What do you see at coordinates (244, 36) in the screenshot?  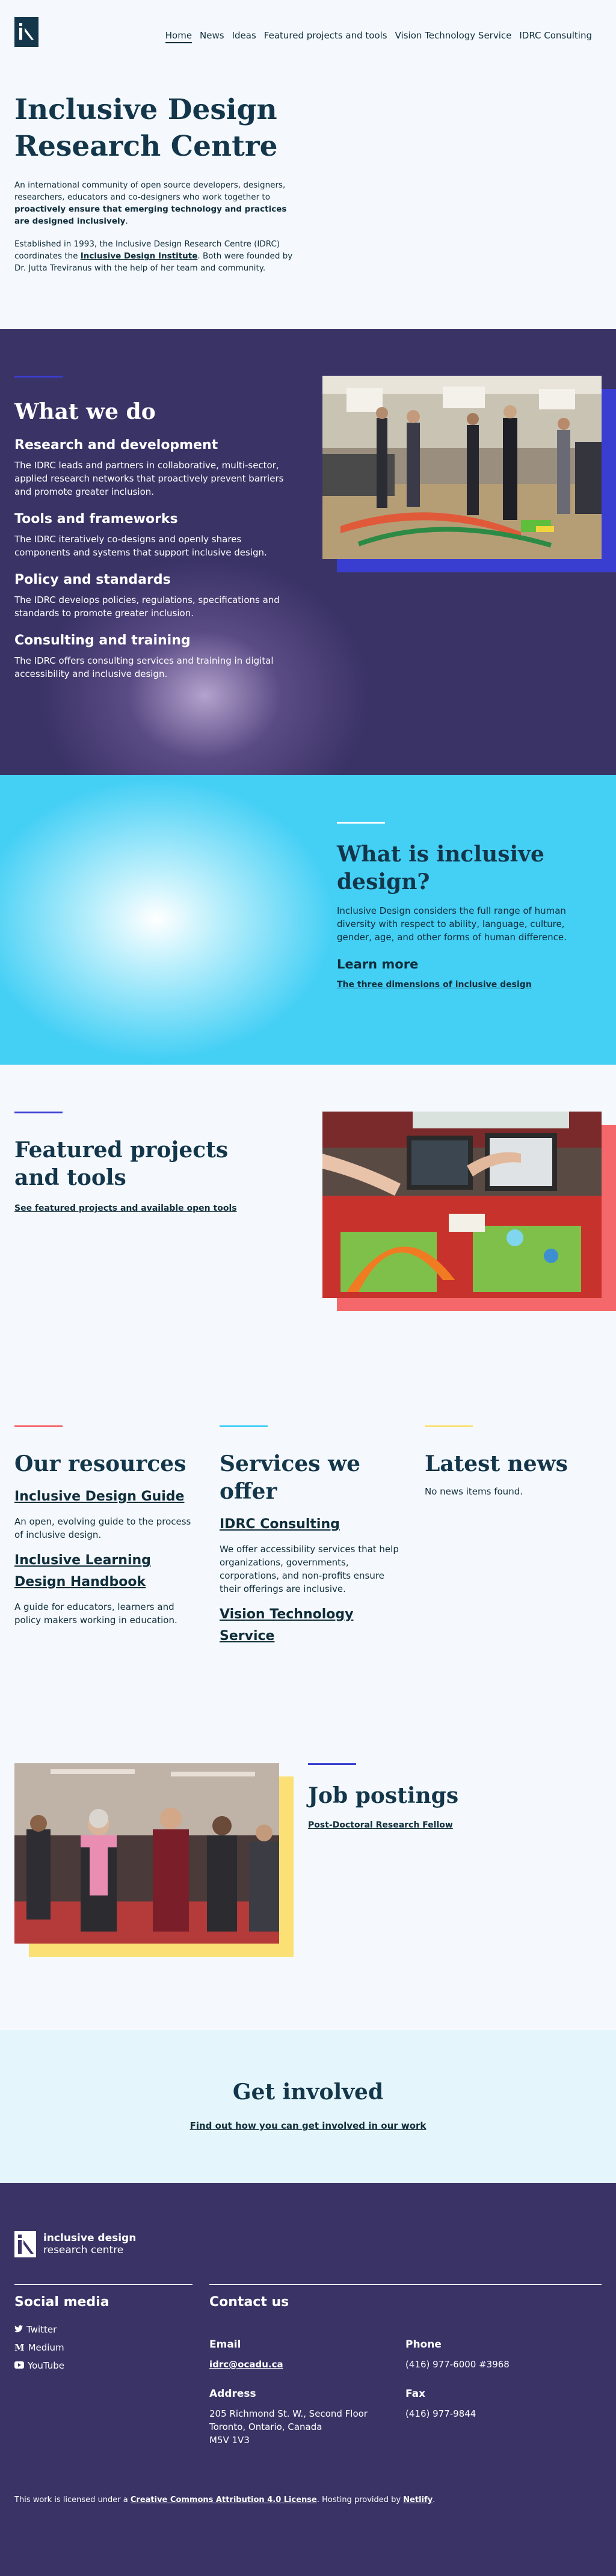 I see `nav-ideas: Ideas` at bounding box center [244, 36].